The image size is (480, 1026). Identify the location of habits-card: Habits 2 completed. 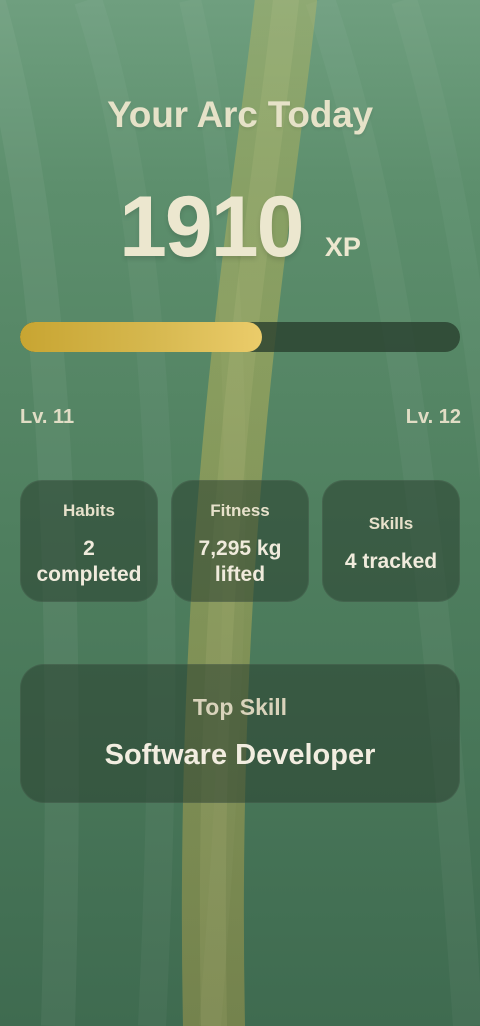
(89, 541).